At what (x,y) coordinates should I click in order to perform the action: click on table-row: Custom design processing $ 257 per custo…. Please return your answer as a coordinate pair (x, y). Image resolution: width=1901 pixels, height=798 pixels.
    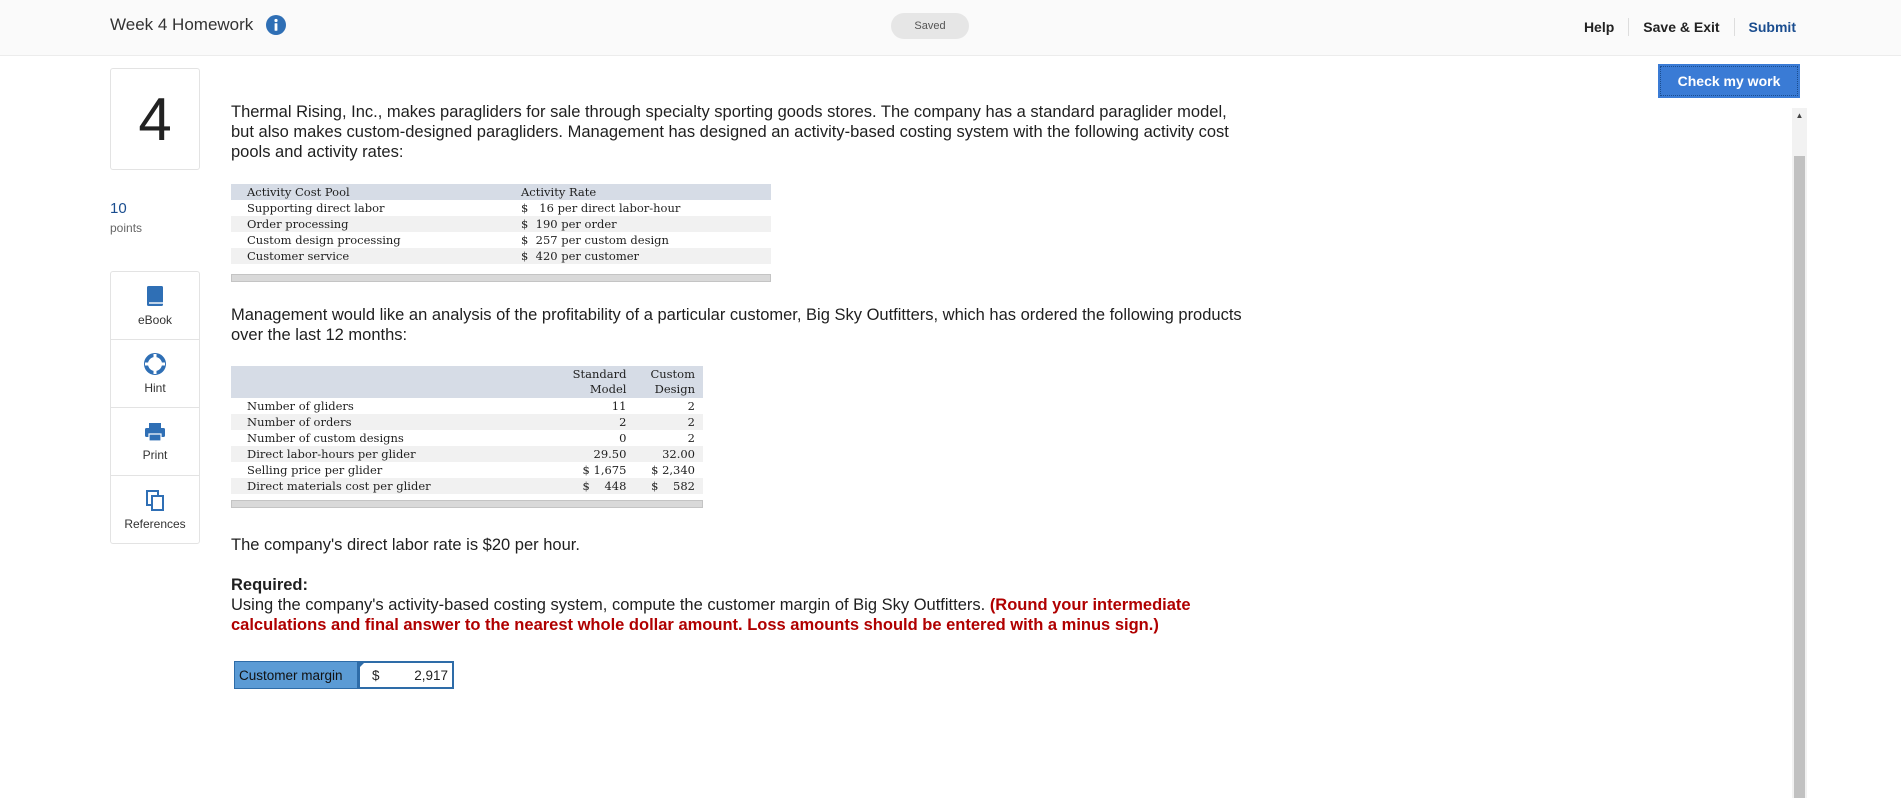
    Looking at the image, I should click on (501, 240).